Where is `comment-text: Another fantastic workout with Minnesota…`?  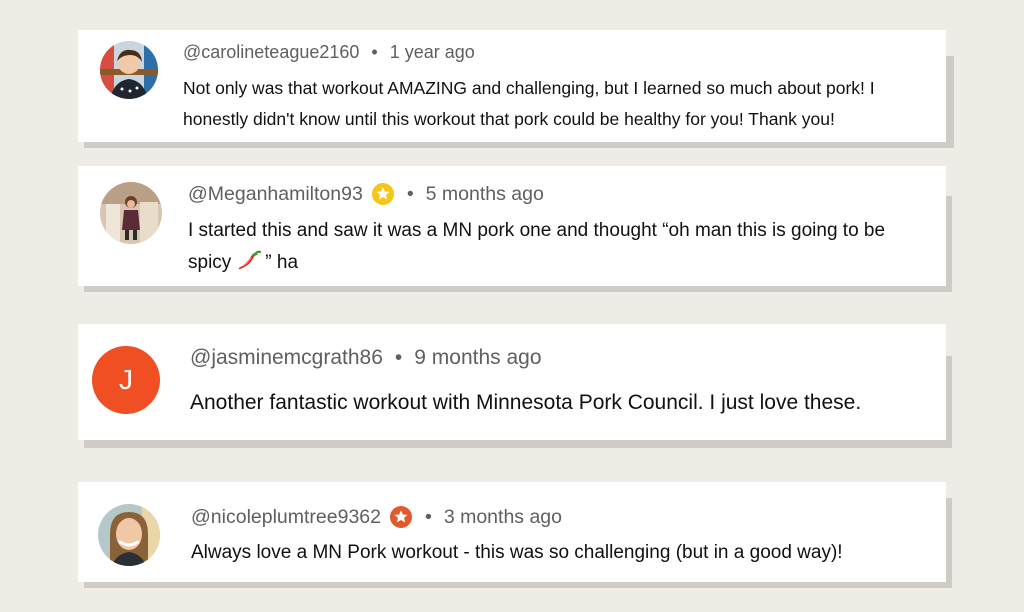
comment-text: Another fantastic workout with Minnesota… is located at coordinates (526, 402).